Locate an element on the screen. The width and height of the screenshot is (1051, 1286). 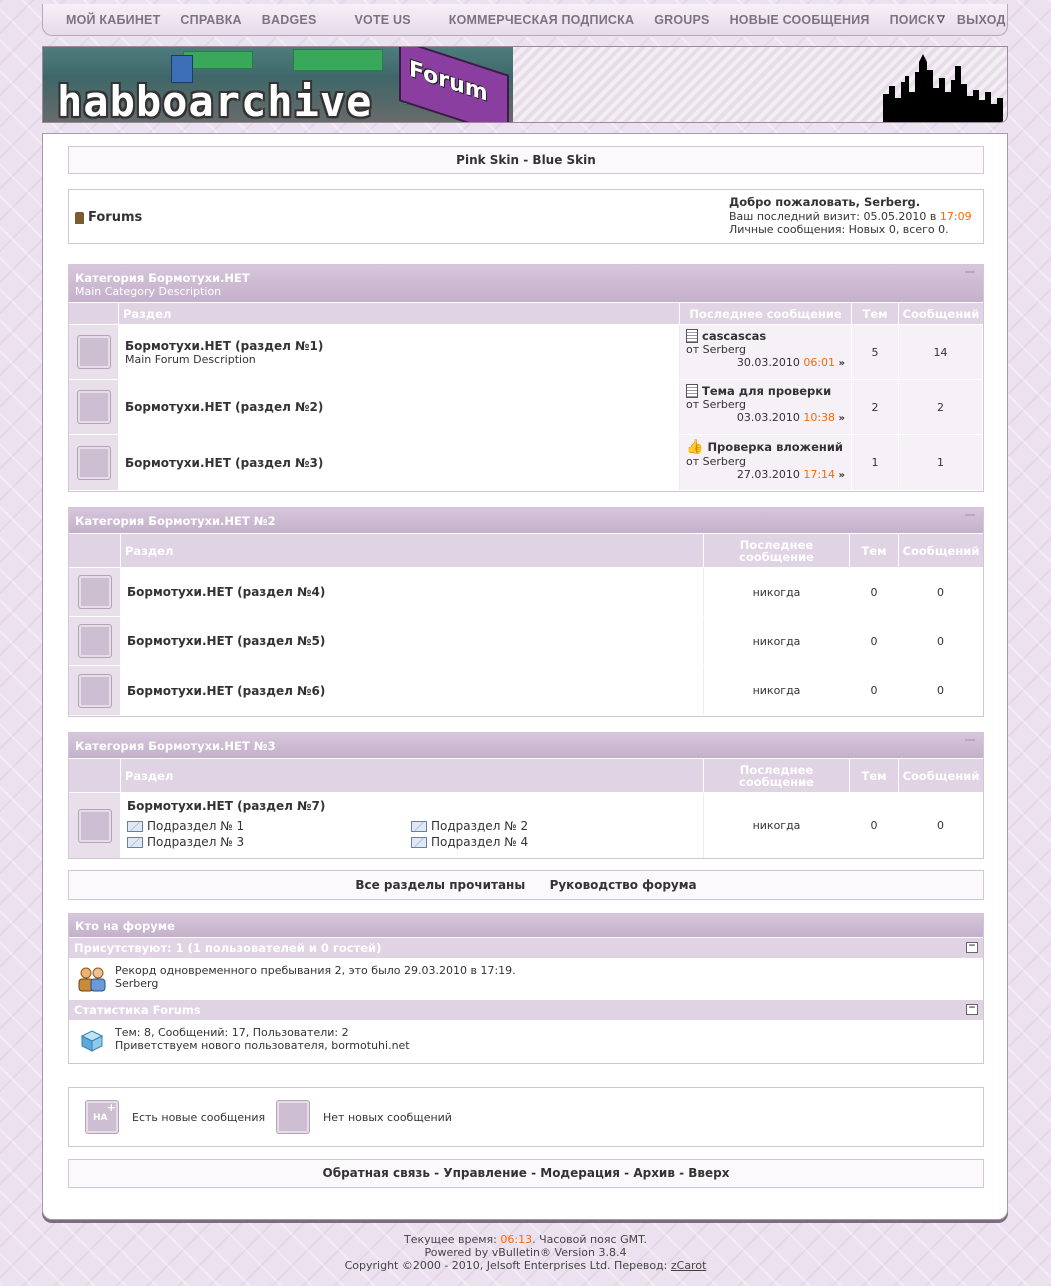
nav-new-posts: Новые сообщения is located at coordinates (800, 20).